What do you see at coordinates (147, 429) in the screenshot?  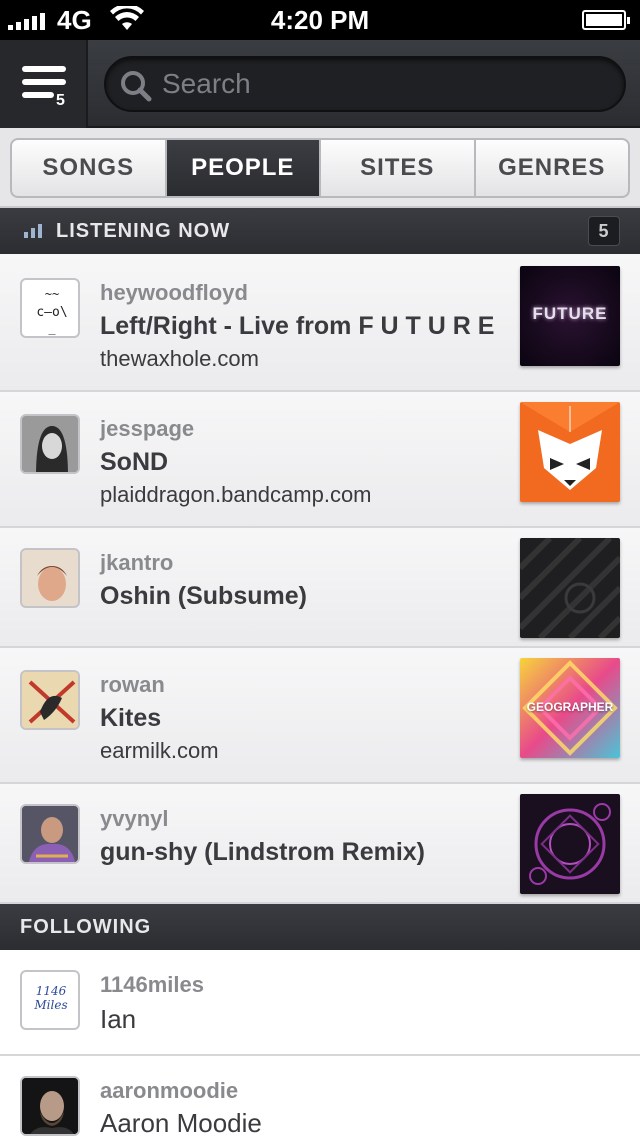 I see `username: jesspage` at bounding box center [147, 429].